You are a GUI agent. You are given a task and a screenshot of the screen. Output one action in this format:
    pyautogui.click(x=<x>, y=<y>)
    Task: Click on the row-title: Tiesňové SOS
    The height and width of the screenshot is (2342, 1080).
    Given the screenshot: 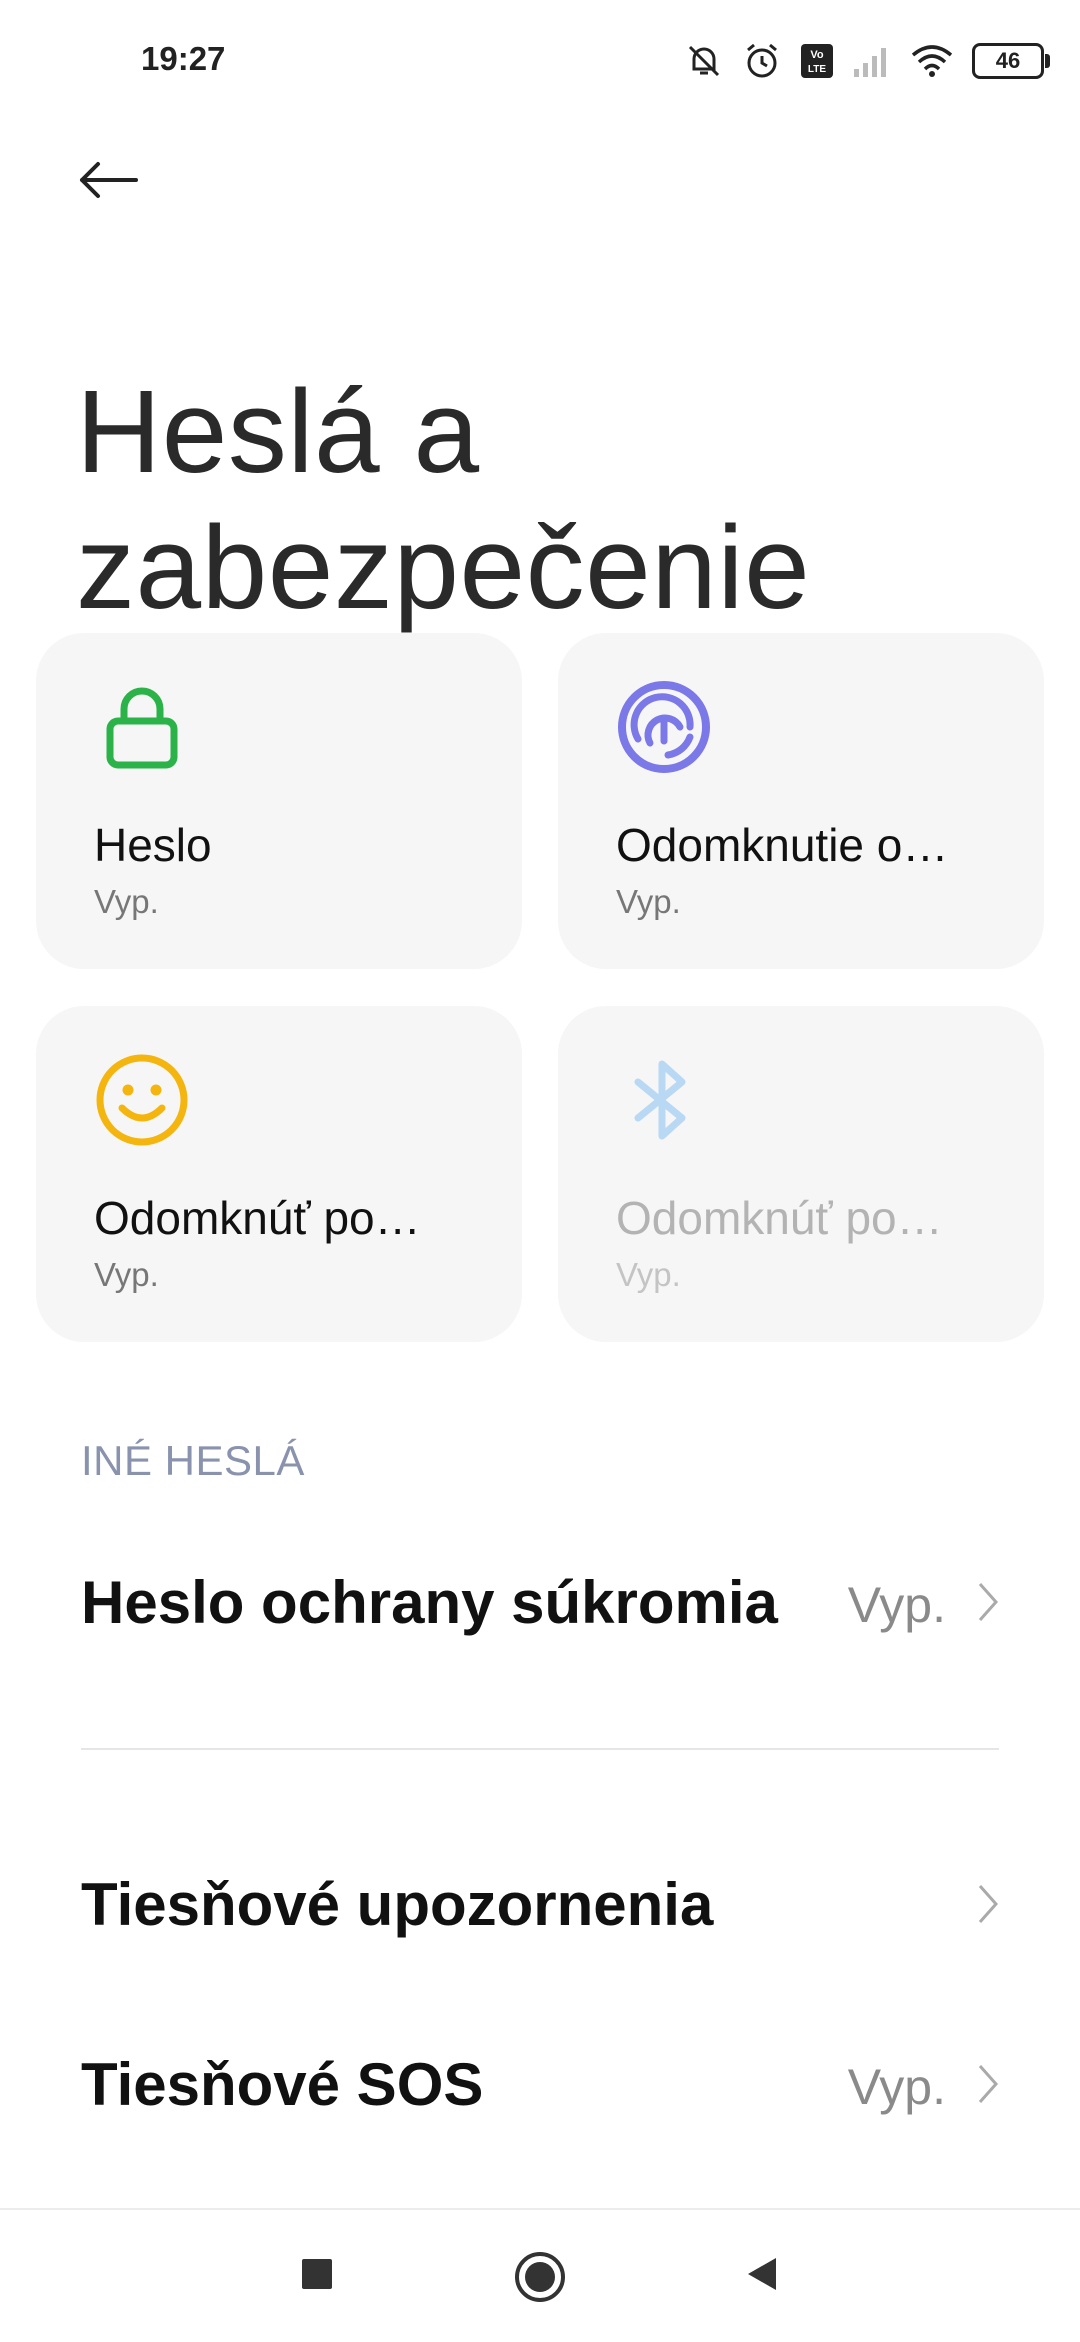 What is the action you would take?
    pyautogui.click(x=282, y=2084)
    